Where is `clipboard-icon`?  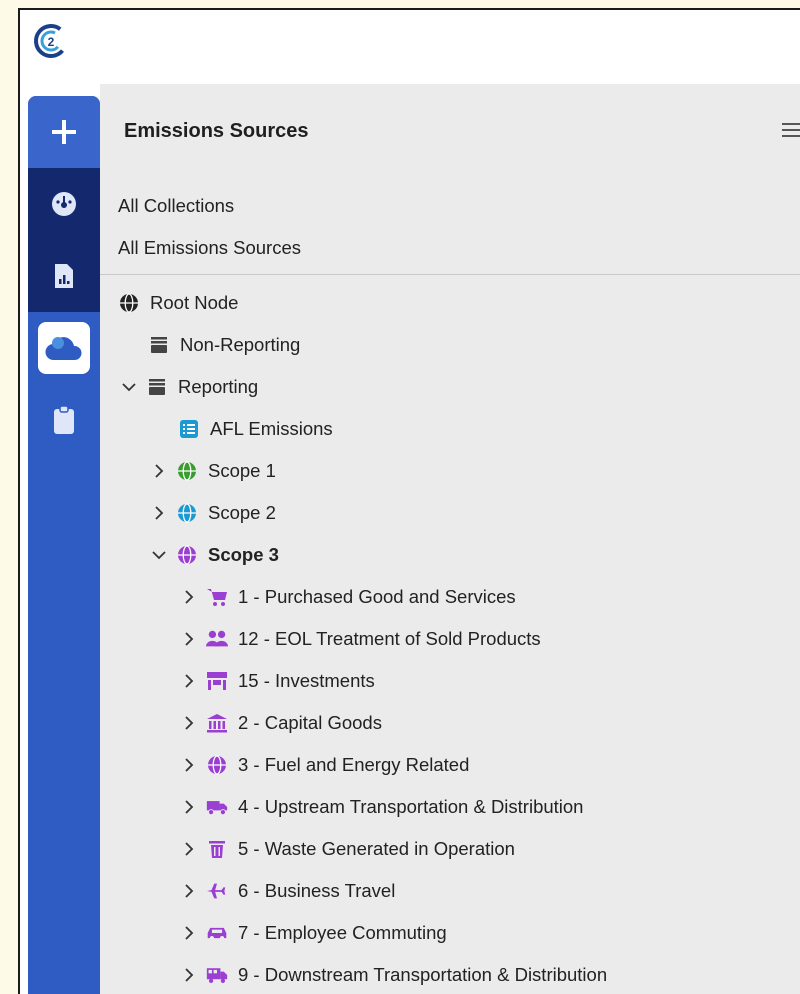 clipboard-icon is located at coordinates (64, 419).